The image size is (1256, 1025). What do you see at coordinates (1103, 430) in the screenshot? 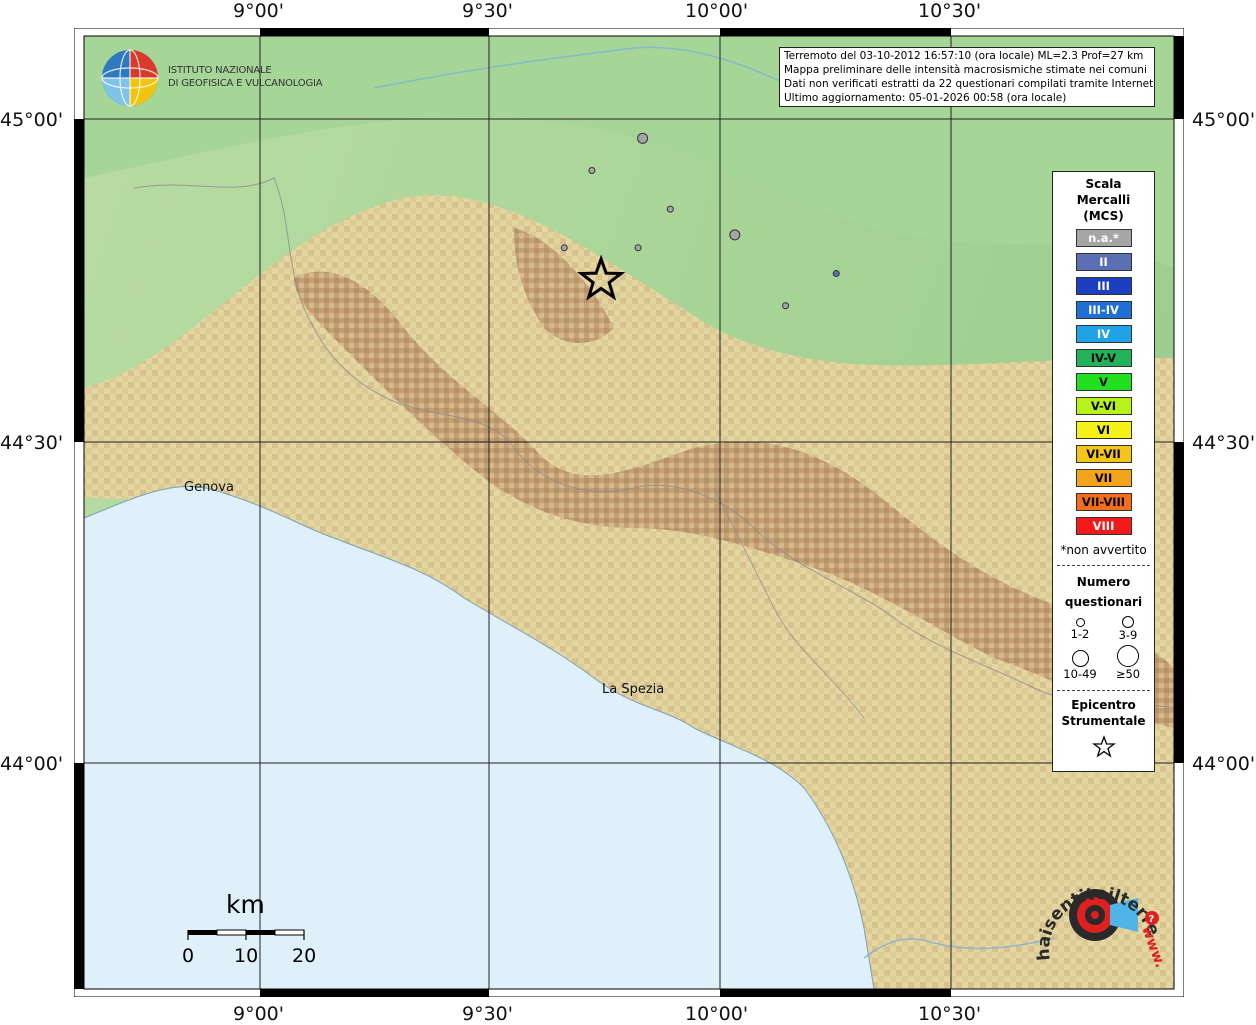
I see `legend-swatch: VI` at bounding box center [1103, 430].